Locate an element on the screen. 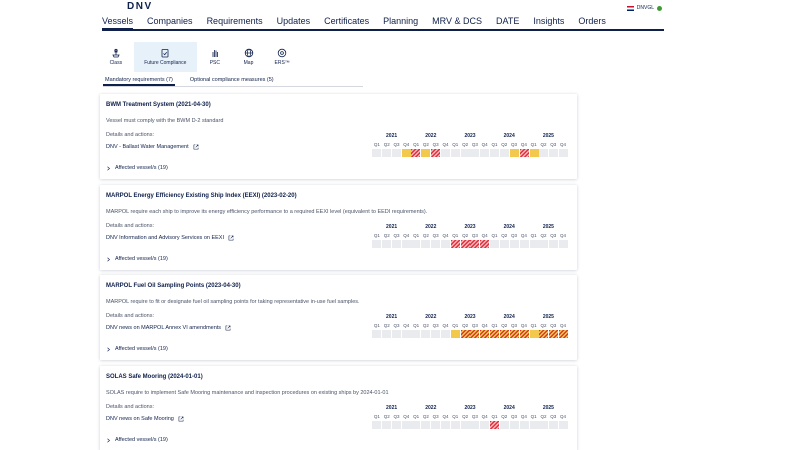 The height and width of the screenshot is (450, 800). details-label: Details and actions: is located at coordinates (130, 316).